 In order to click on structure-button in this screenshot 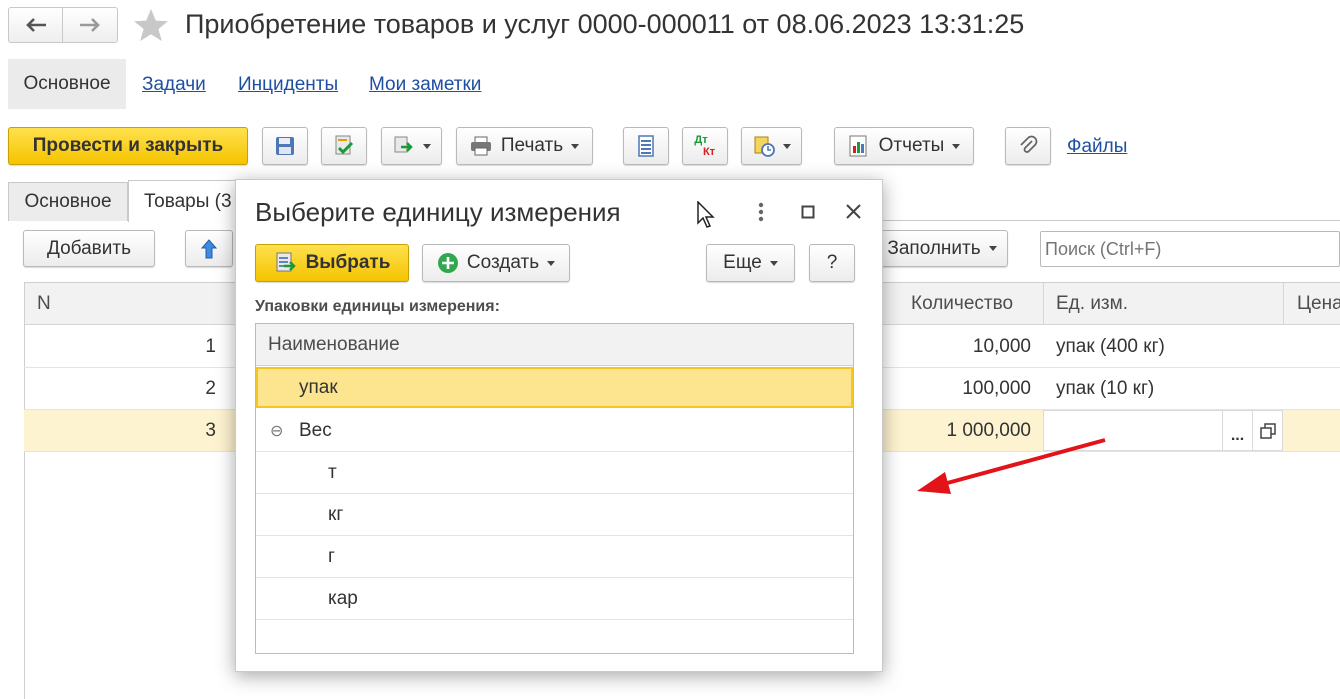, I will do `click(646, 146)`.